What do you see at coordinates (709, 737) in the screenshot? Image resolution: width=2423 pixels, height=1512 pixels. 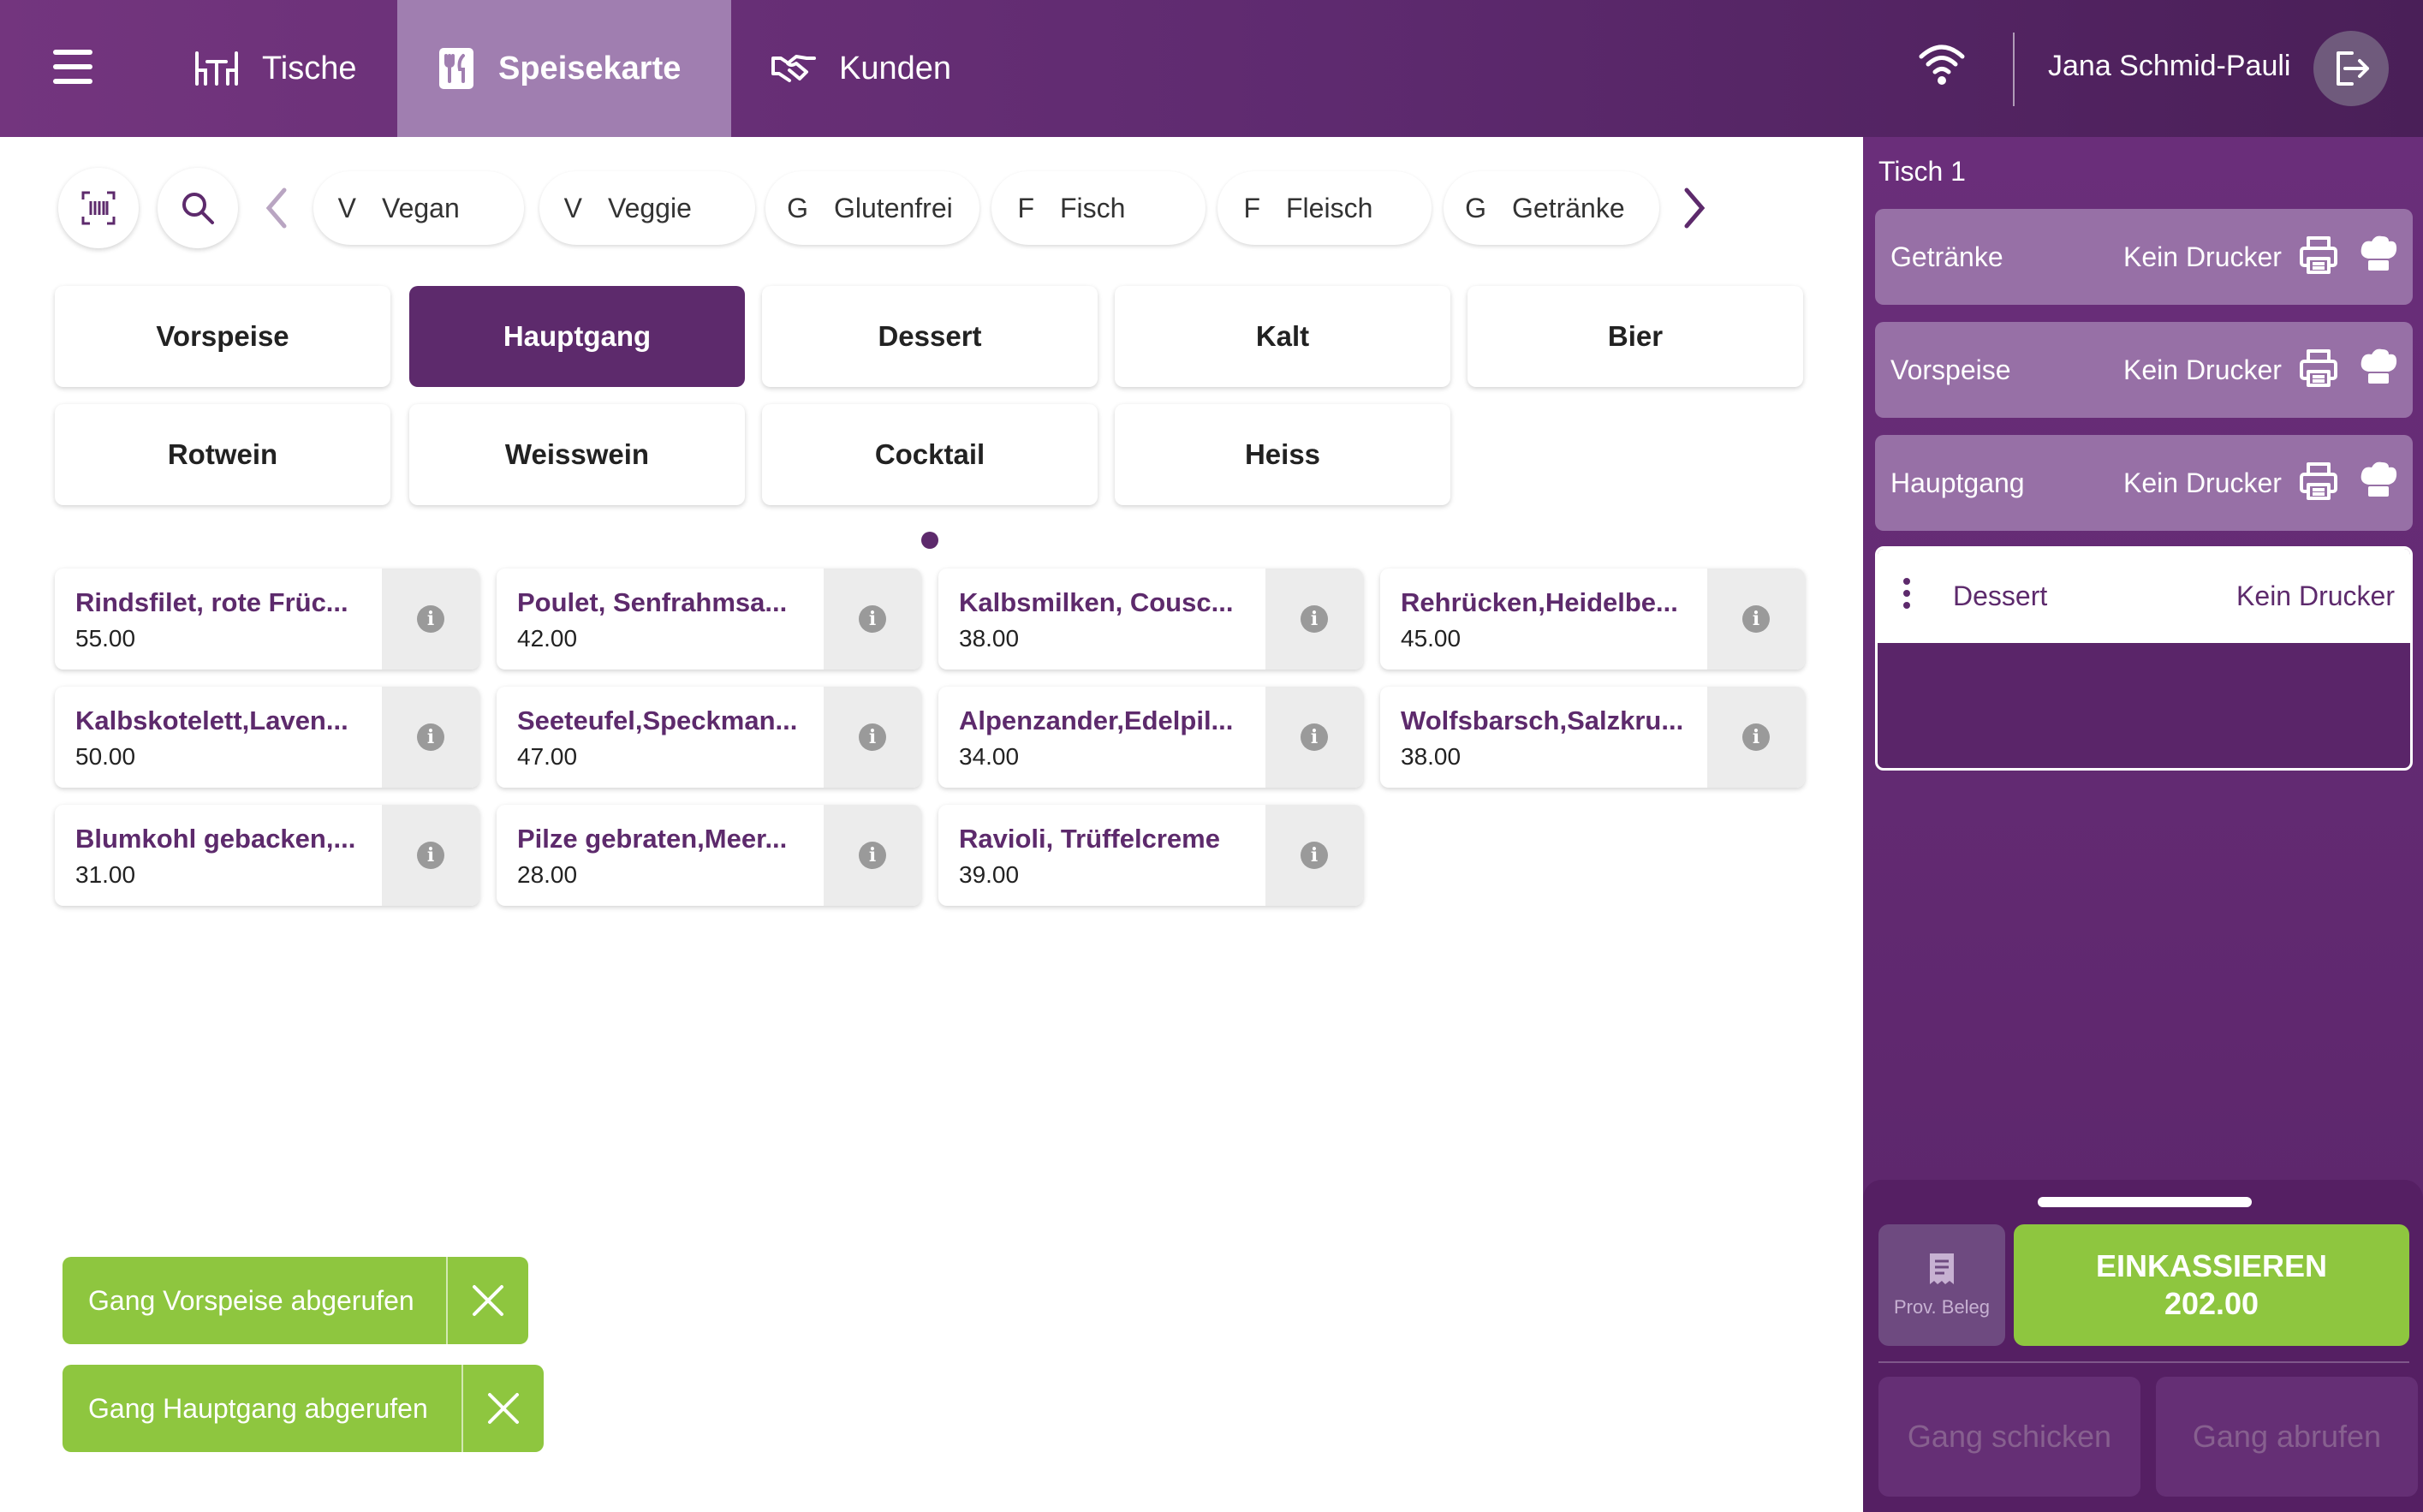 I see `dish-card: Seeteufel,Speckman... 47.00 i` at bounding box center [709, 737].